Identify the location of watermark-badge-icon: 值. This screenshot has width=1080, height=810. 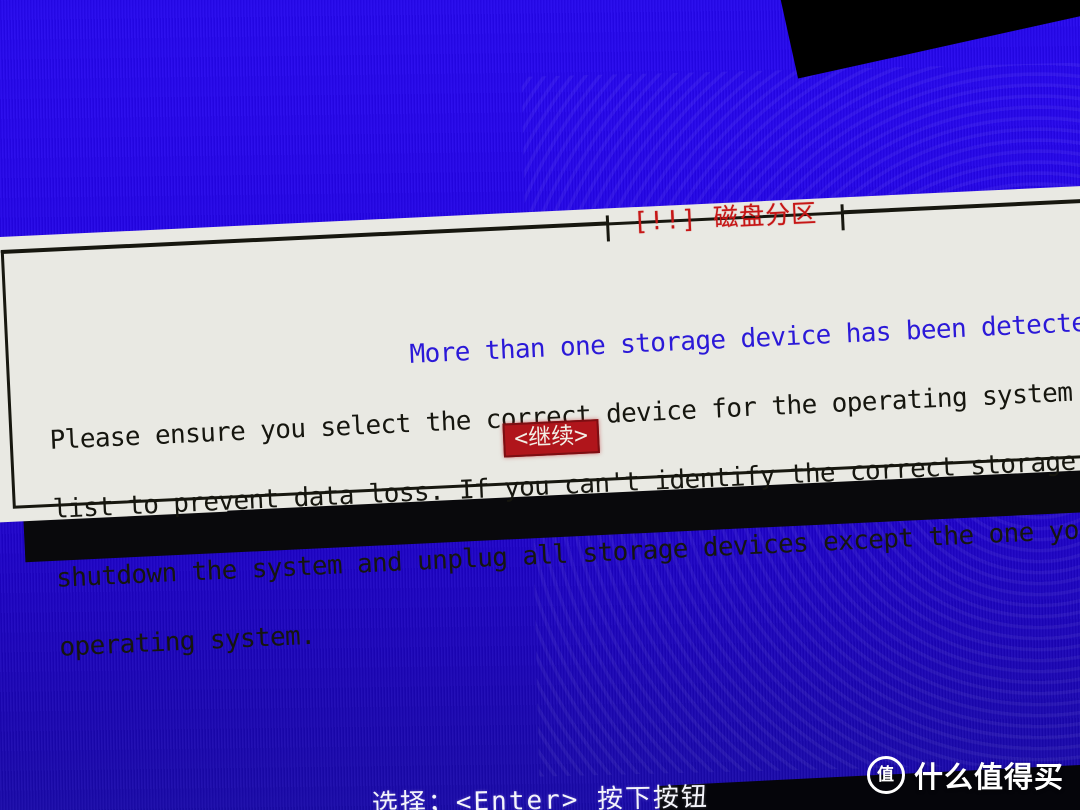
(885, 775).